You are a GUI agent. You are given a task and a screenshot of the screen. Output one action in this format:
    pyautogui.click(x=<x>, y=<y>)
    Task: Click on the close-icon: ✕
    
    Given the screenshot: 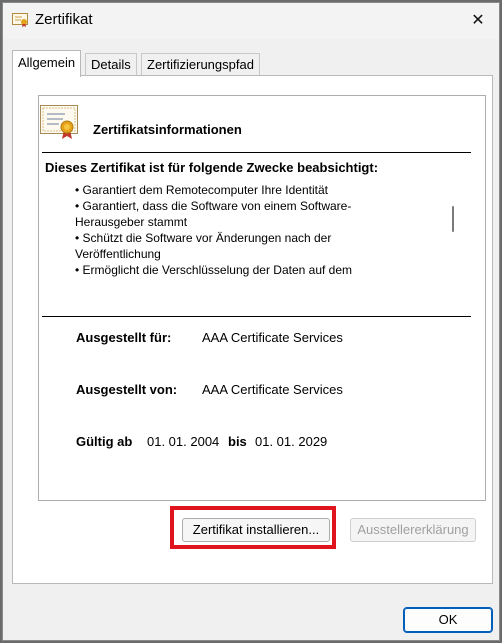 What is the action you would take?
    pyautogui.click(x=478, y=21)
    